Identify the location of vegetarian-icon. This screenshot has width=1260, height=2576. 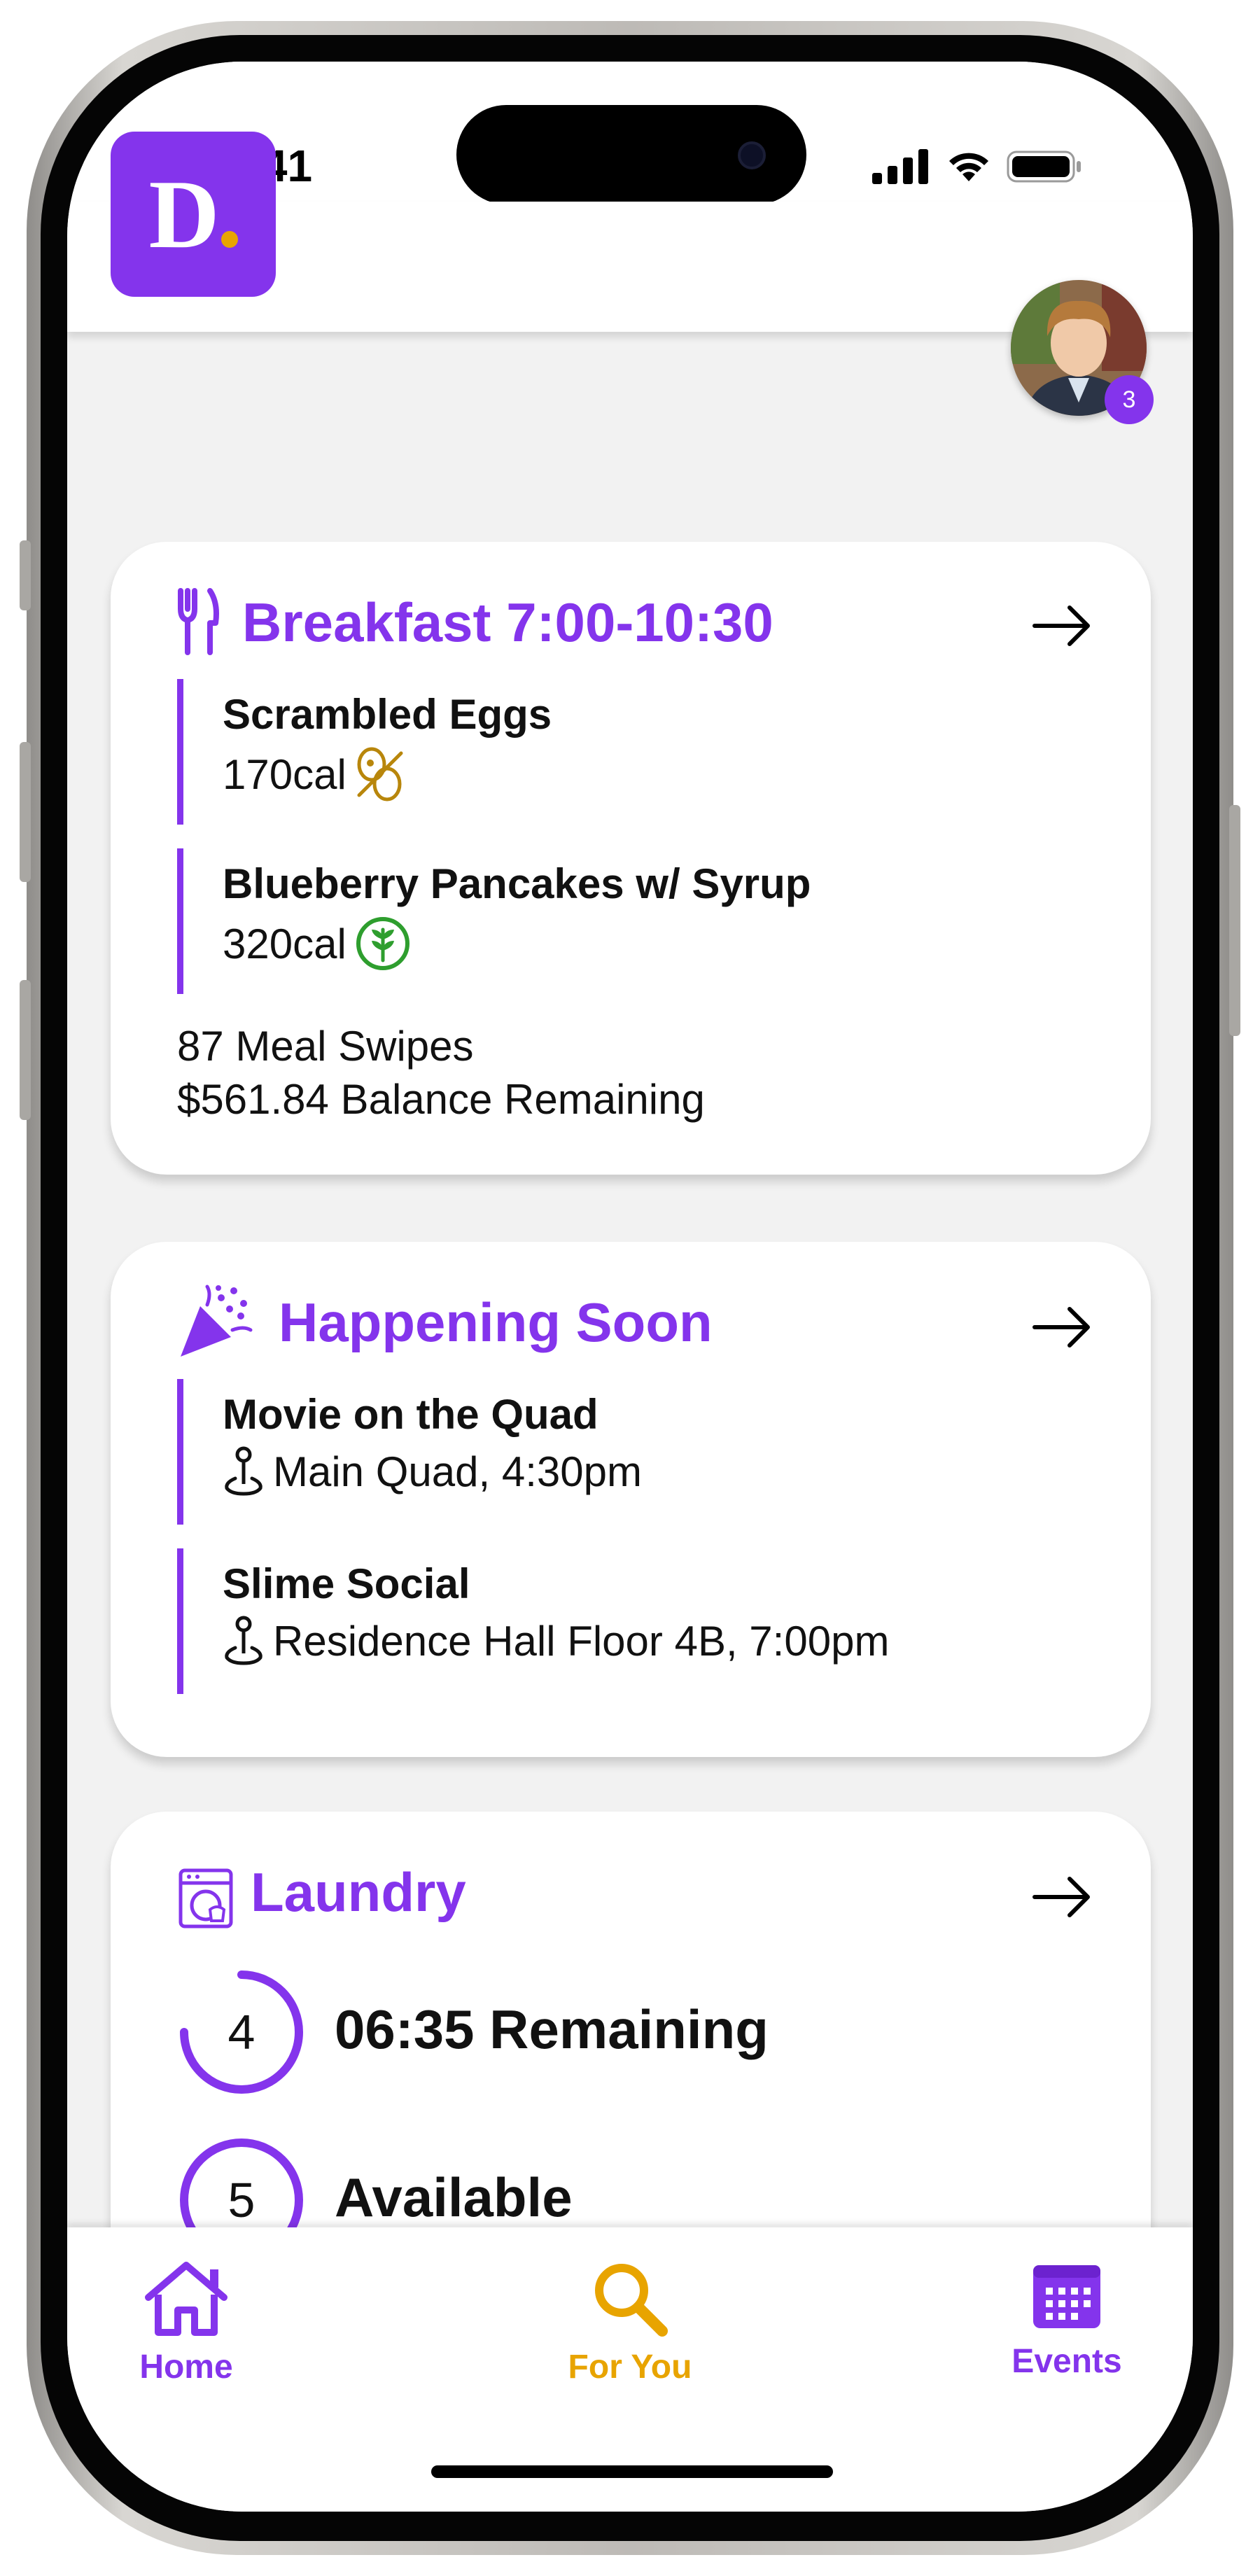
(383, 943).